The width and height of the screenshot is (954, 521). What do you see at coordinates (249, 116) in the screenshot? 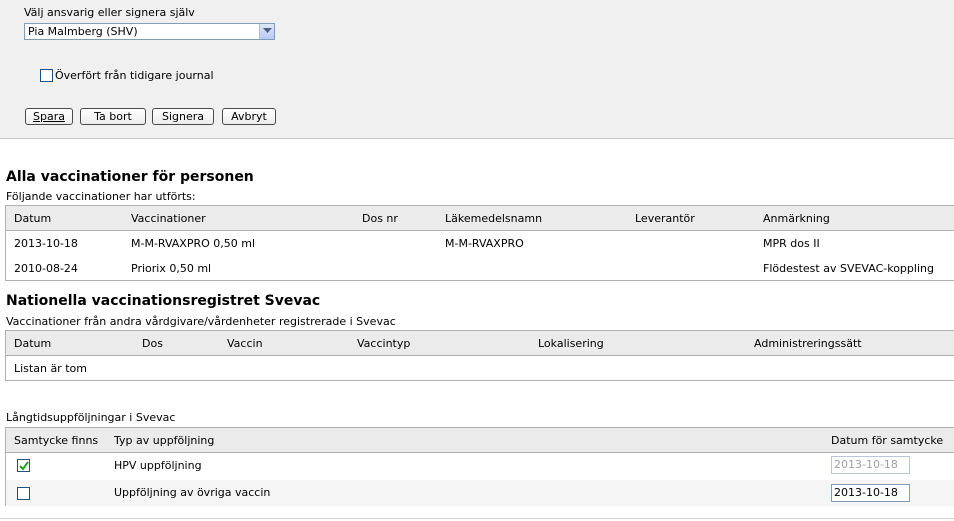
I see `cancel-button: Avbryt` at bounding box center [249, 116].